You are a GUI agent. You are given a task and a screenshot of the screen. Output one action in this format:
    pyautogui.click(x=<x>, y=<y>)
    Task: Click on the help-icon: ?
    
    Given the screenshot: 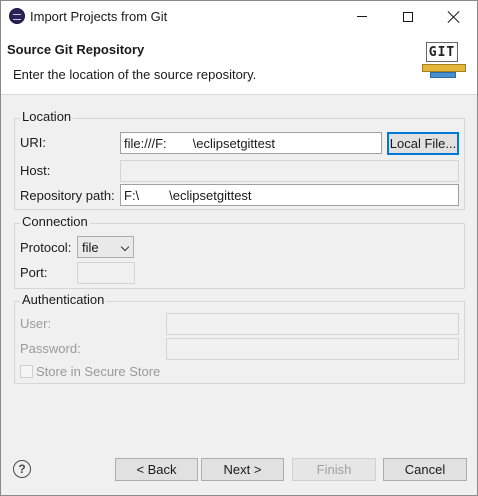 What is the action you would take?
    pyautogui.click(x=22, y=469)
    